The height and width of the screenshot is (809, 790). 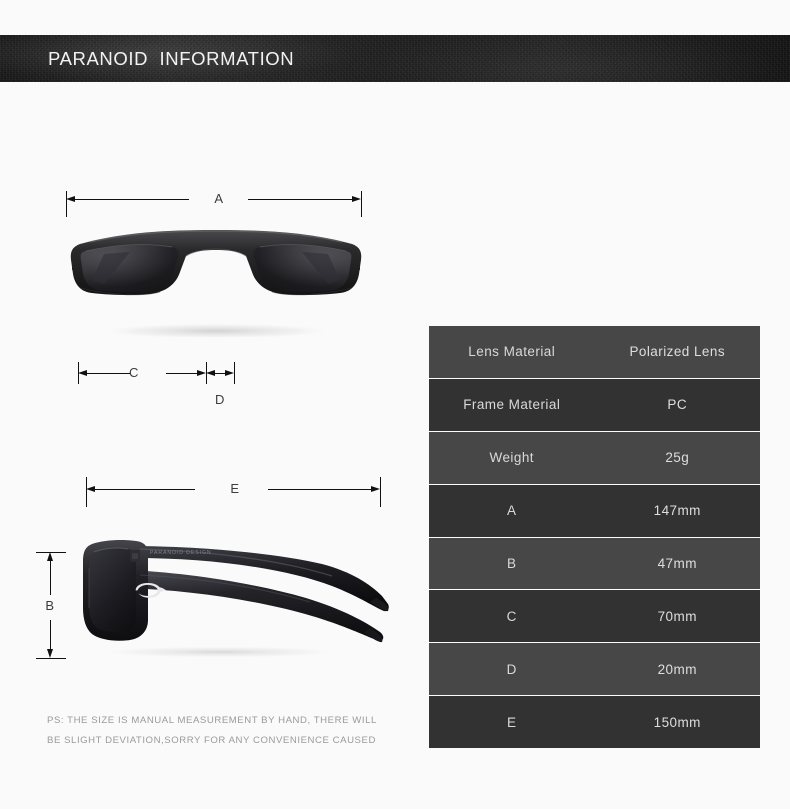 What do you see at coordinates (677, 563) in the screenshot?
I see `spec-value: 47mm` at bounding box center [677, 563].